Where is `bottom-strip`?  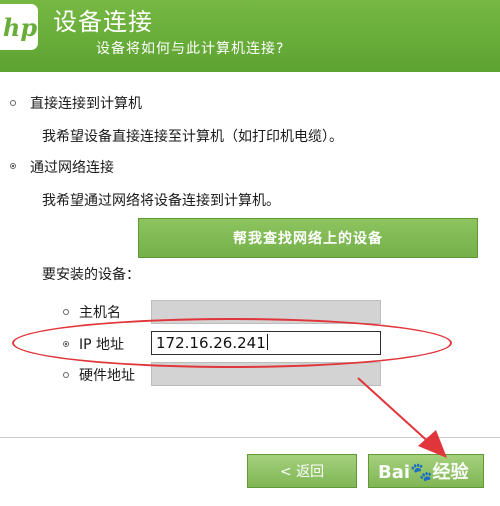
bottom-strip is located at coordinates (250, 500).